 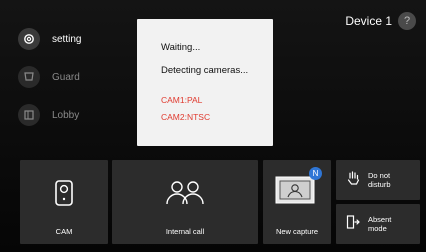 I want to click on menu-item-lobby: Lobby, so click(x=48, y=115).